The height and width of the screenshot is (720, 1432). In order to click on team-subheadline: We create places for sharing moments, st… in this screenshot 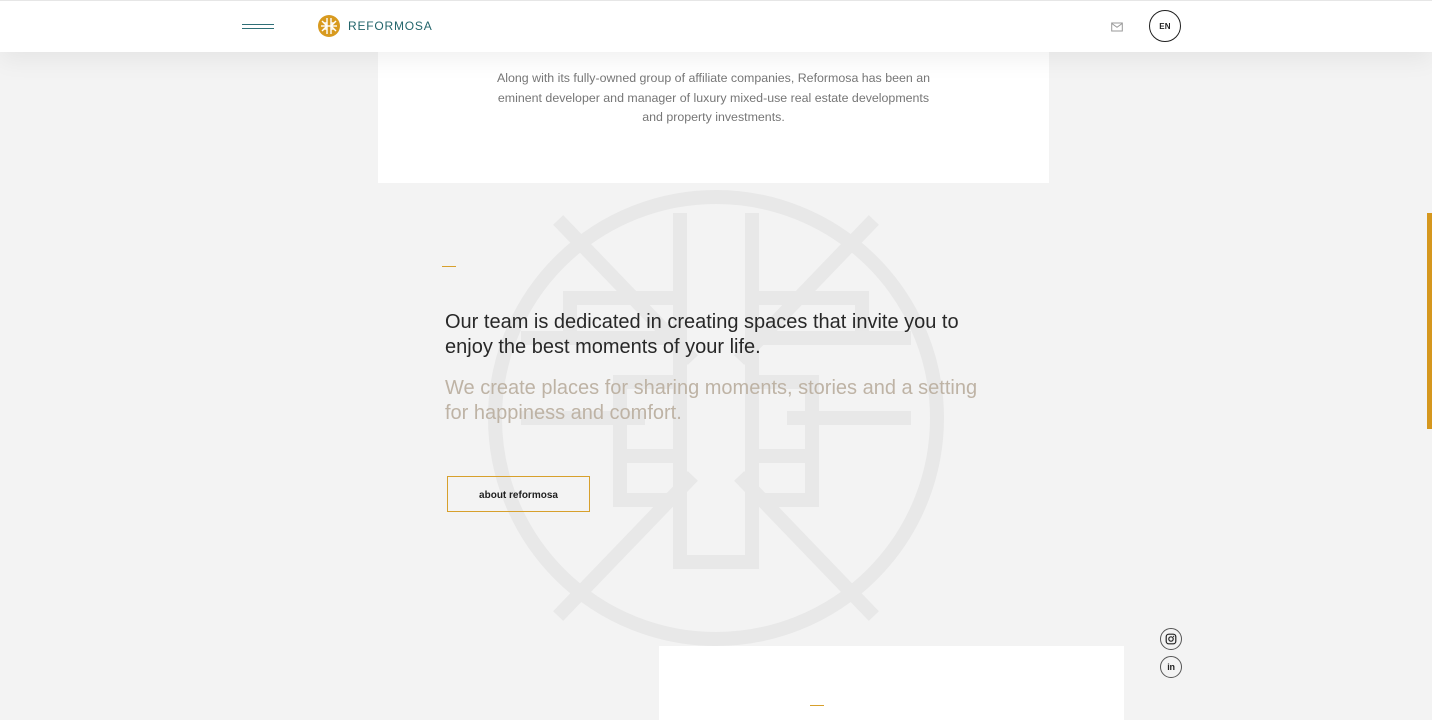, I will do `click(711, 400)`.